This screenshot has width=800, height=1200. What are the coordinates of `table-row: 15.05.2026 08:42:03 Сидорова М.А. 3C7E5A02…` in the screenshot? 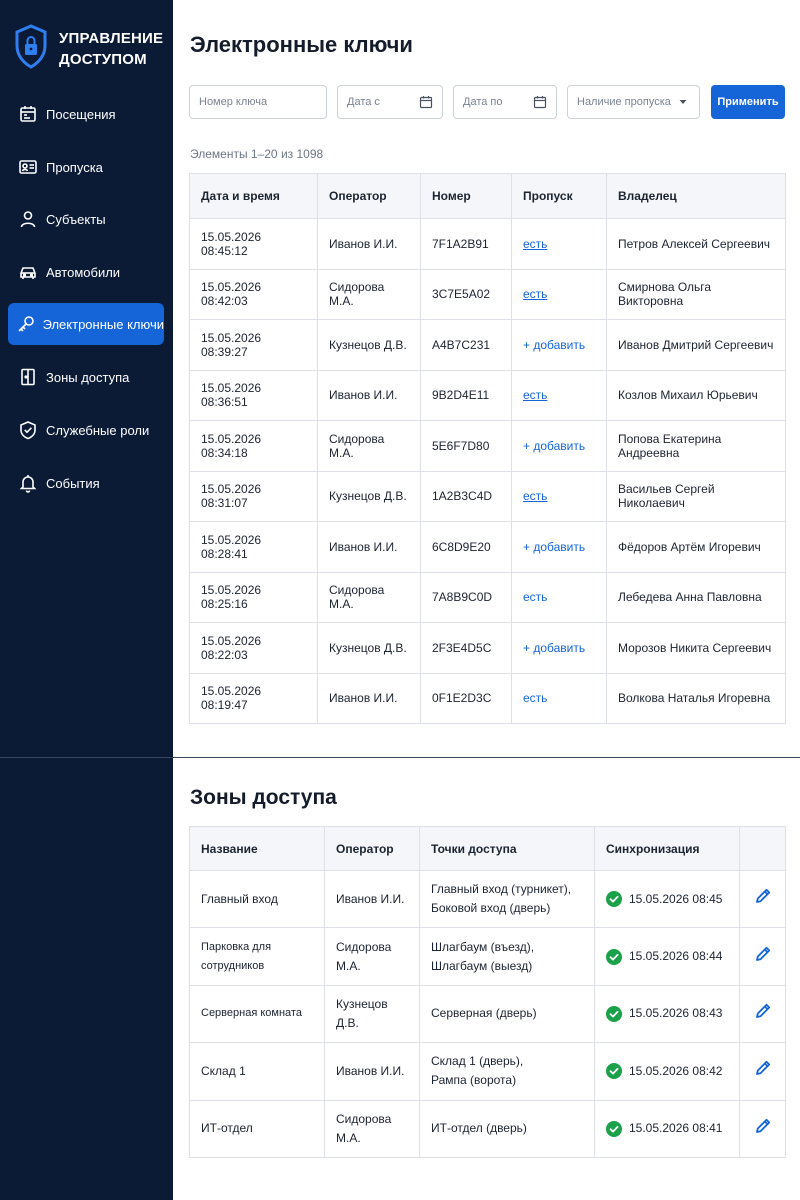 It's located at (487, 294).